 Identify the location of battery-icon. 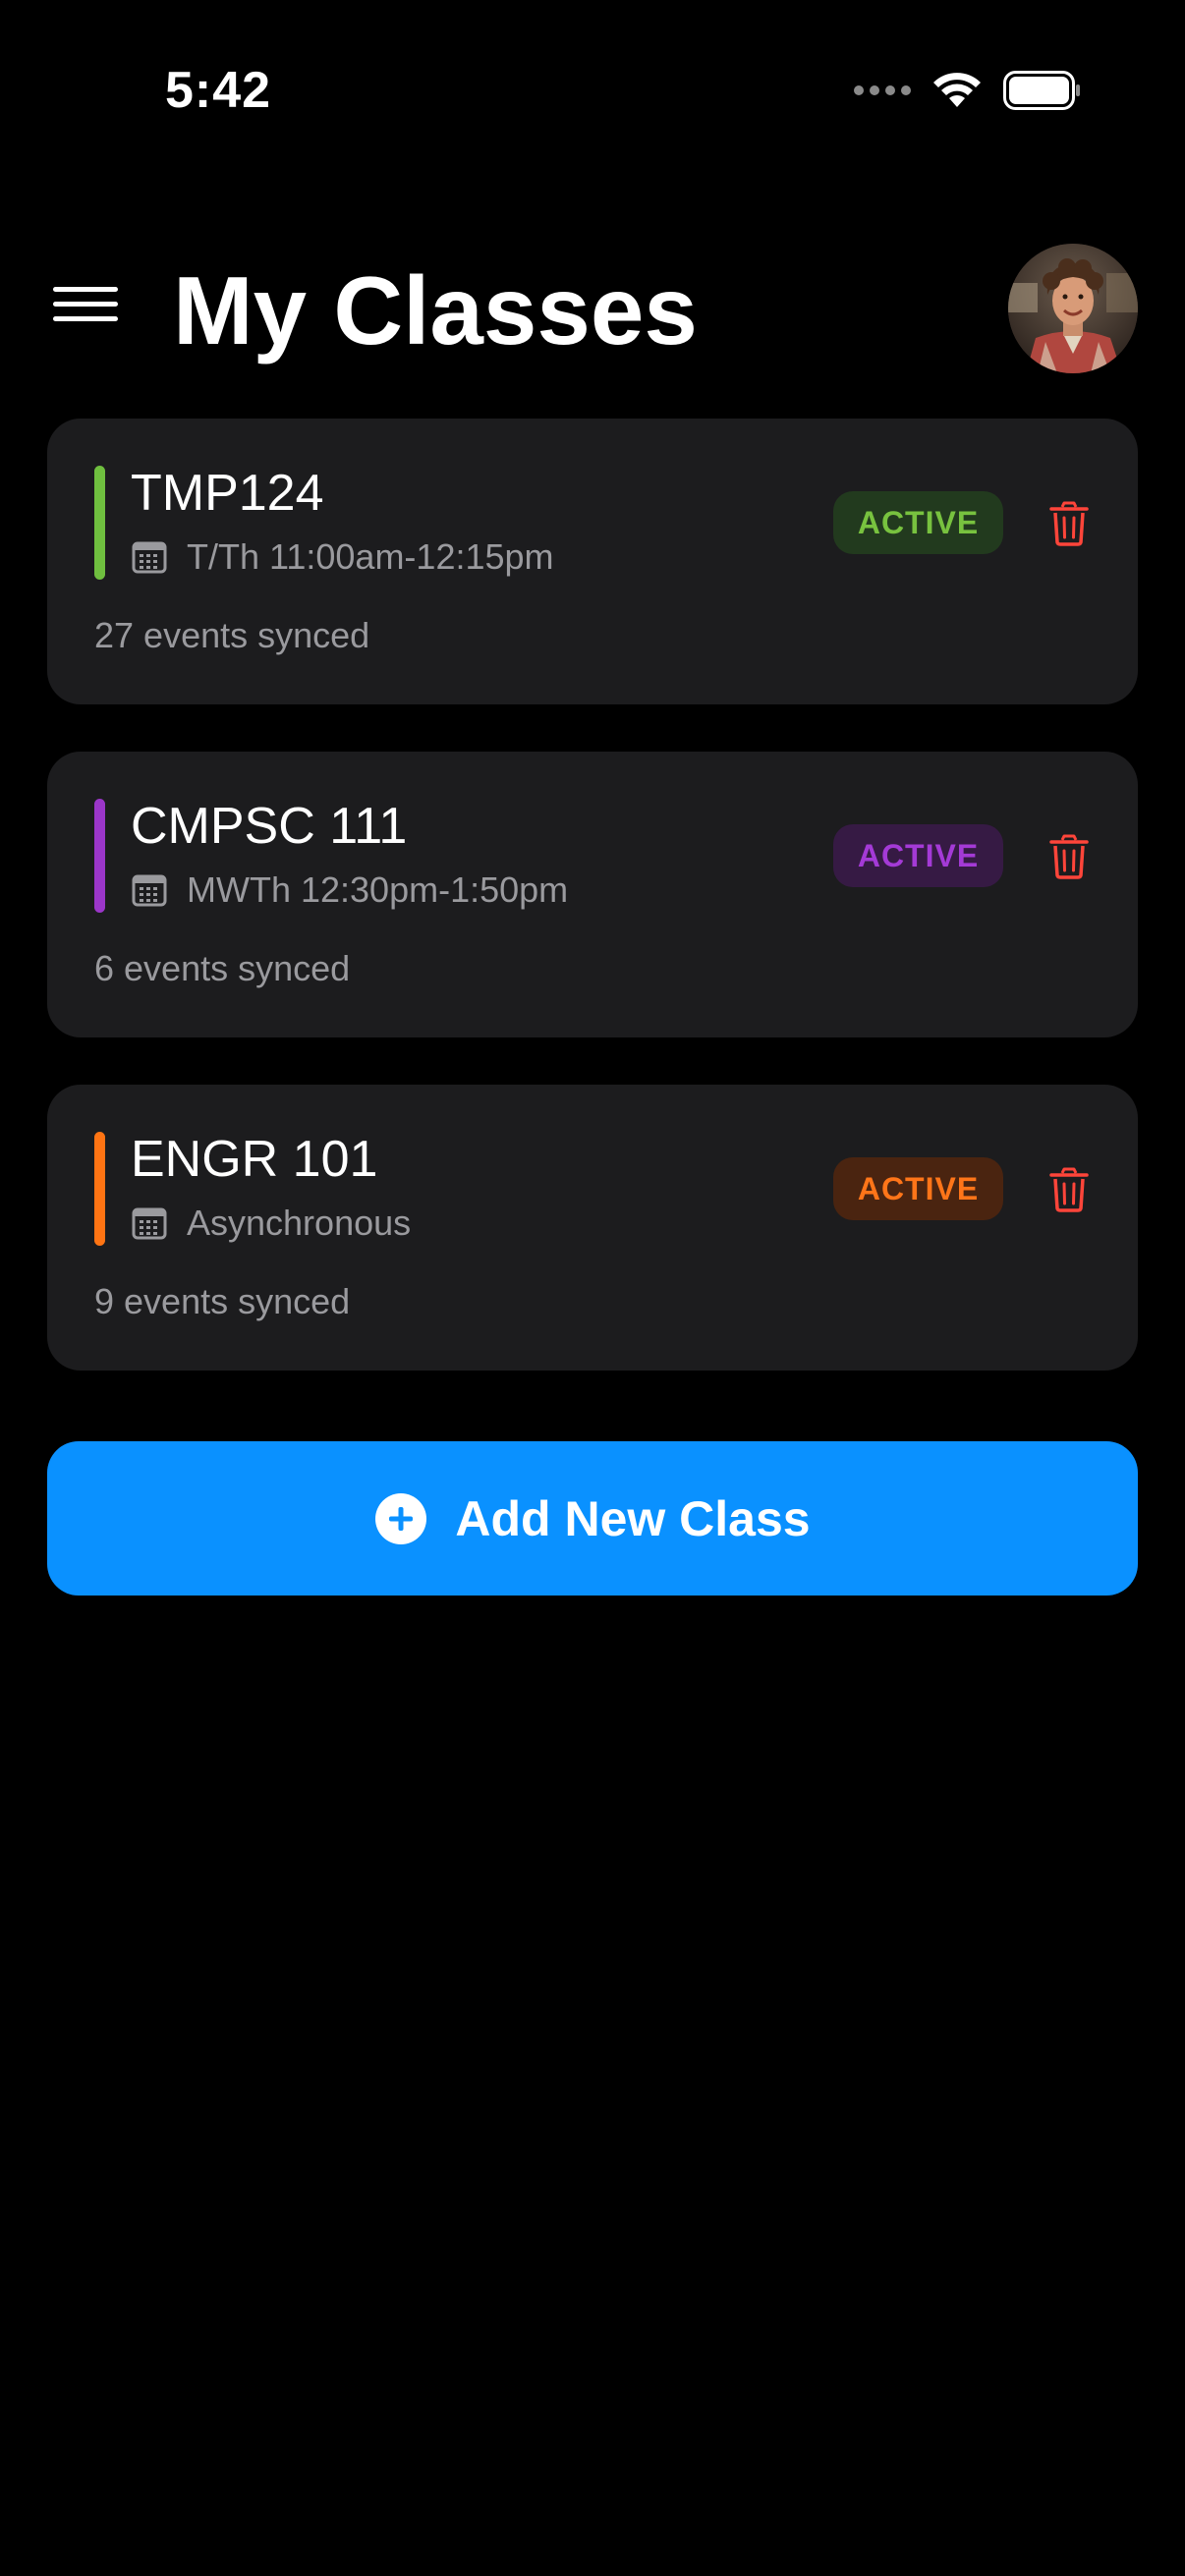
(1041, 90).